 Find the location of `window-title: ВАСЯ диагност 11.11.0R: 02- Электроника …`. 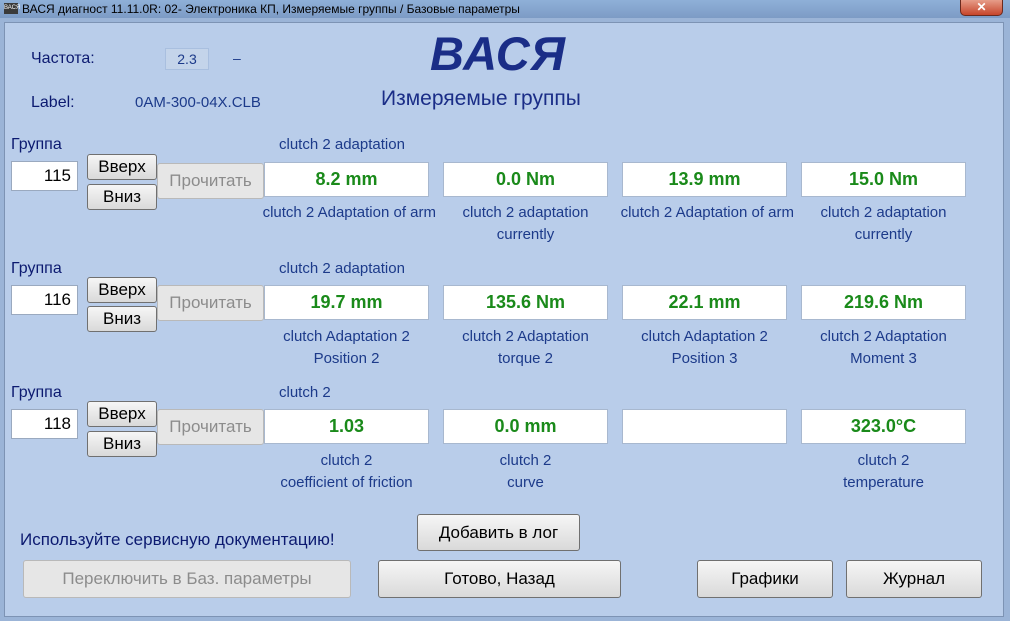

window-title: ВАСЯ диагност 11.11.0R: 02- Электроника … is located at coordinates (271, 9).